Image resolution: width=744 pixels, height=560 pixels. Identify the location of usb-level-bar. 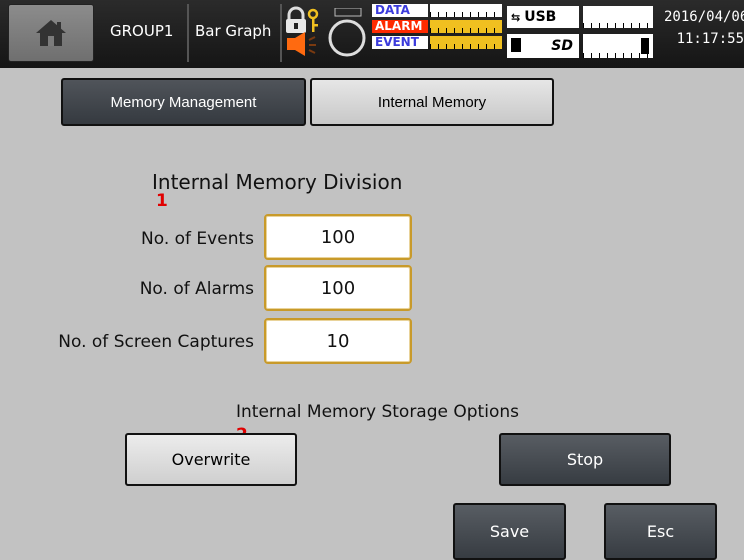
(618, 17).